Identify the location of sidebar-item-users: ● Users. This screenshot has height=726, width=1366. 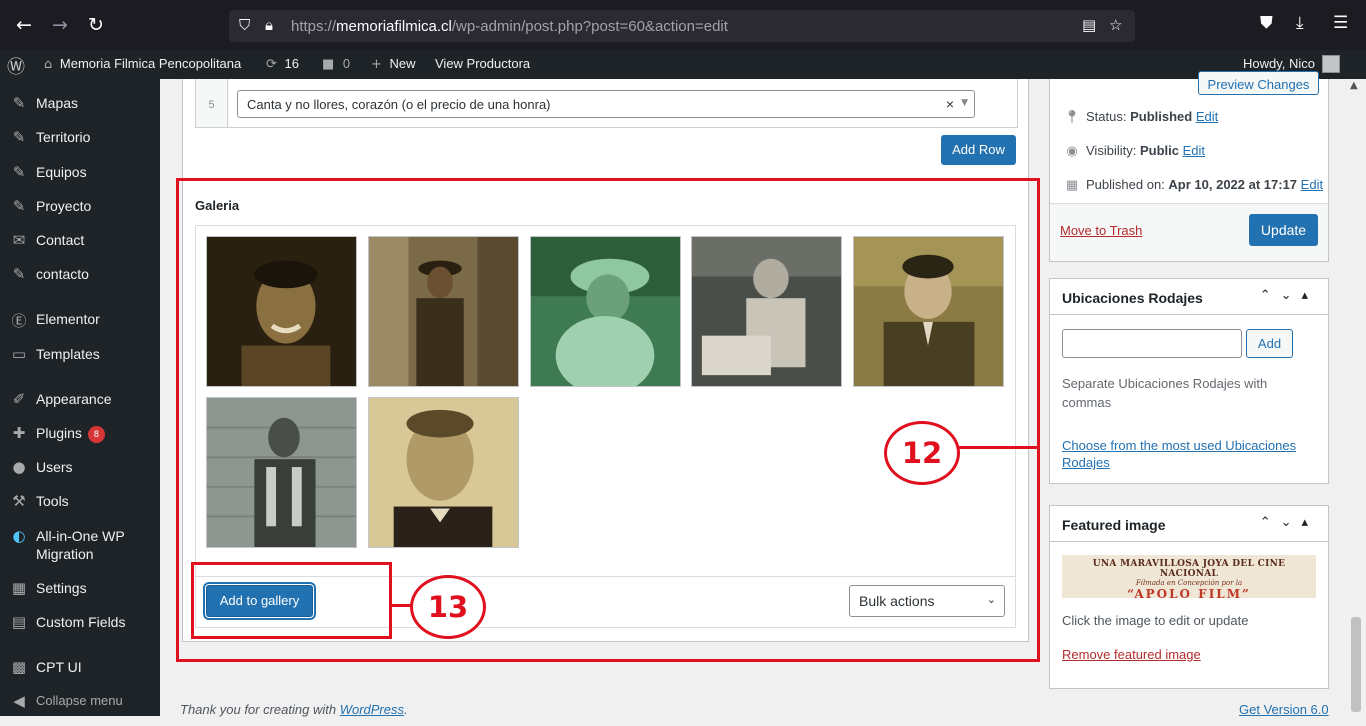
(80, 475).